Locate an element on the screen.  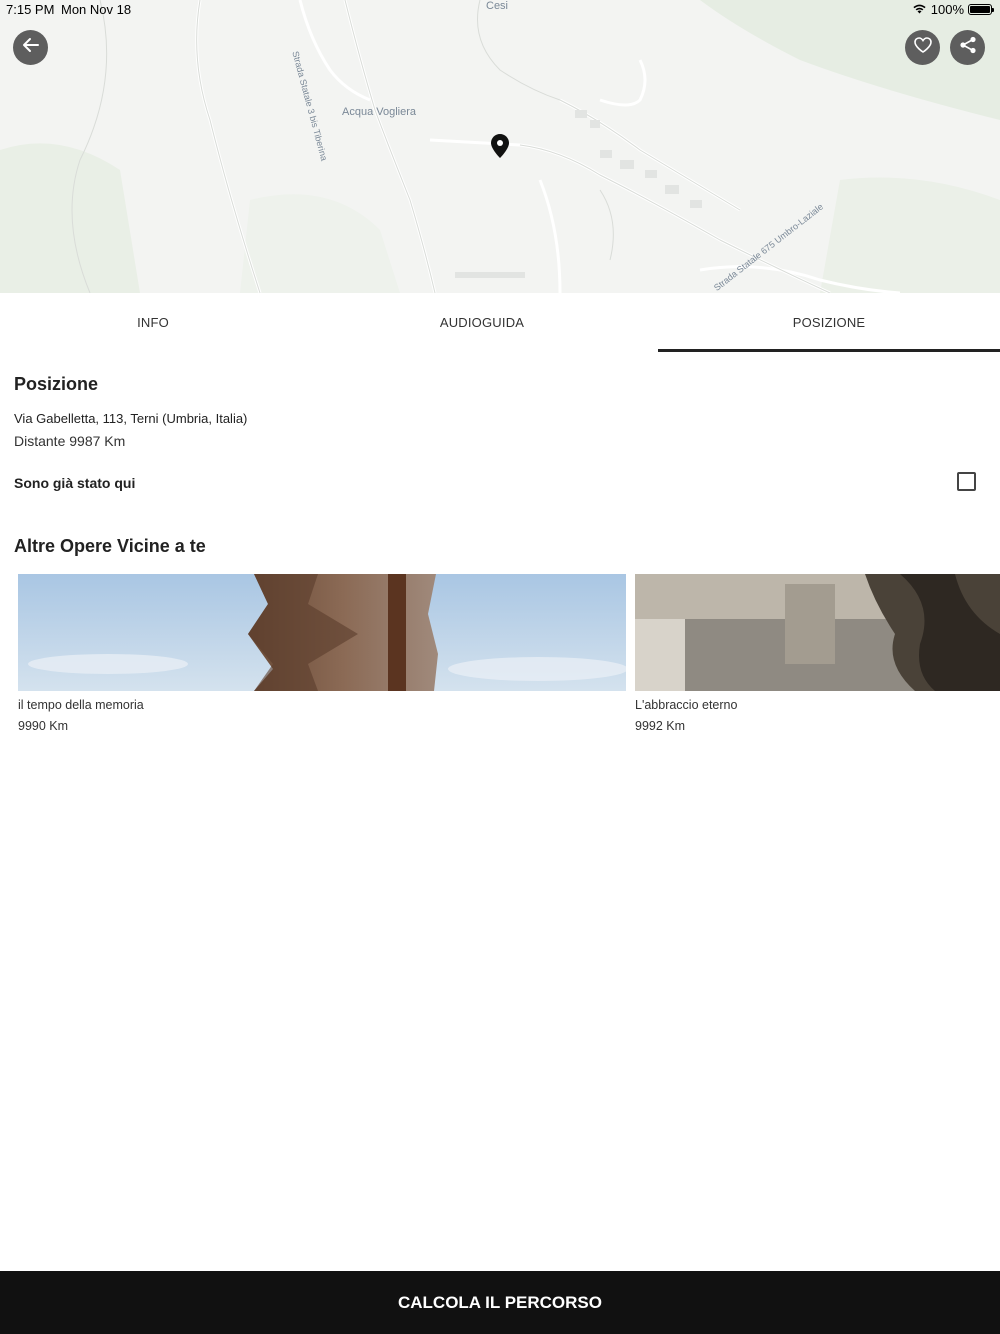
status-time: 7:15 PM is located at coordinates (30, 9).